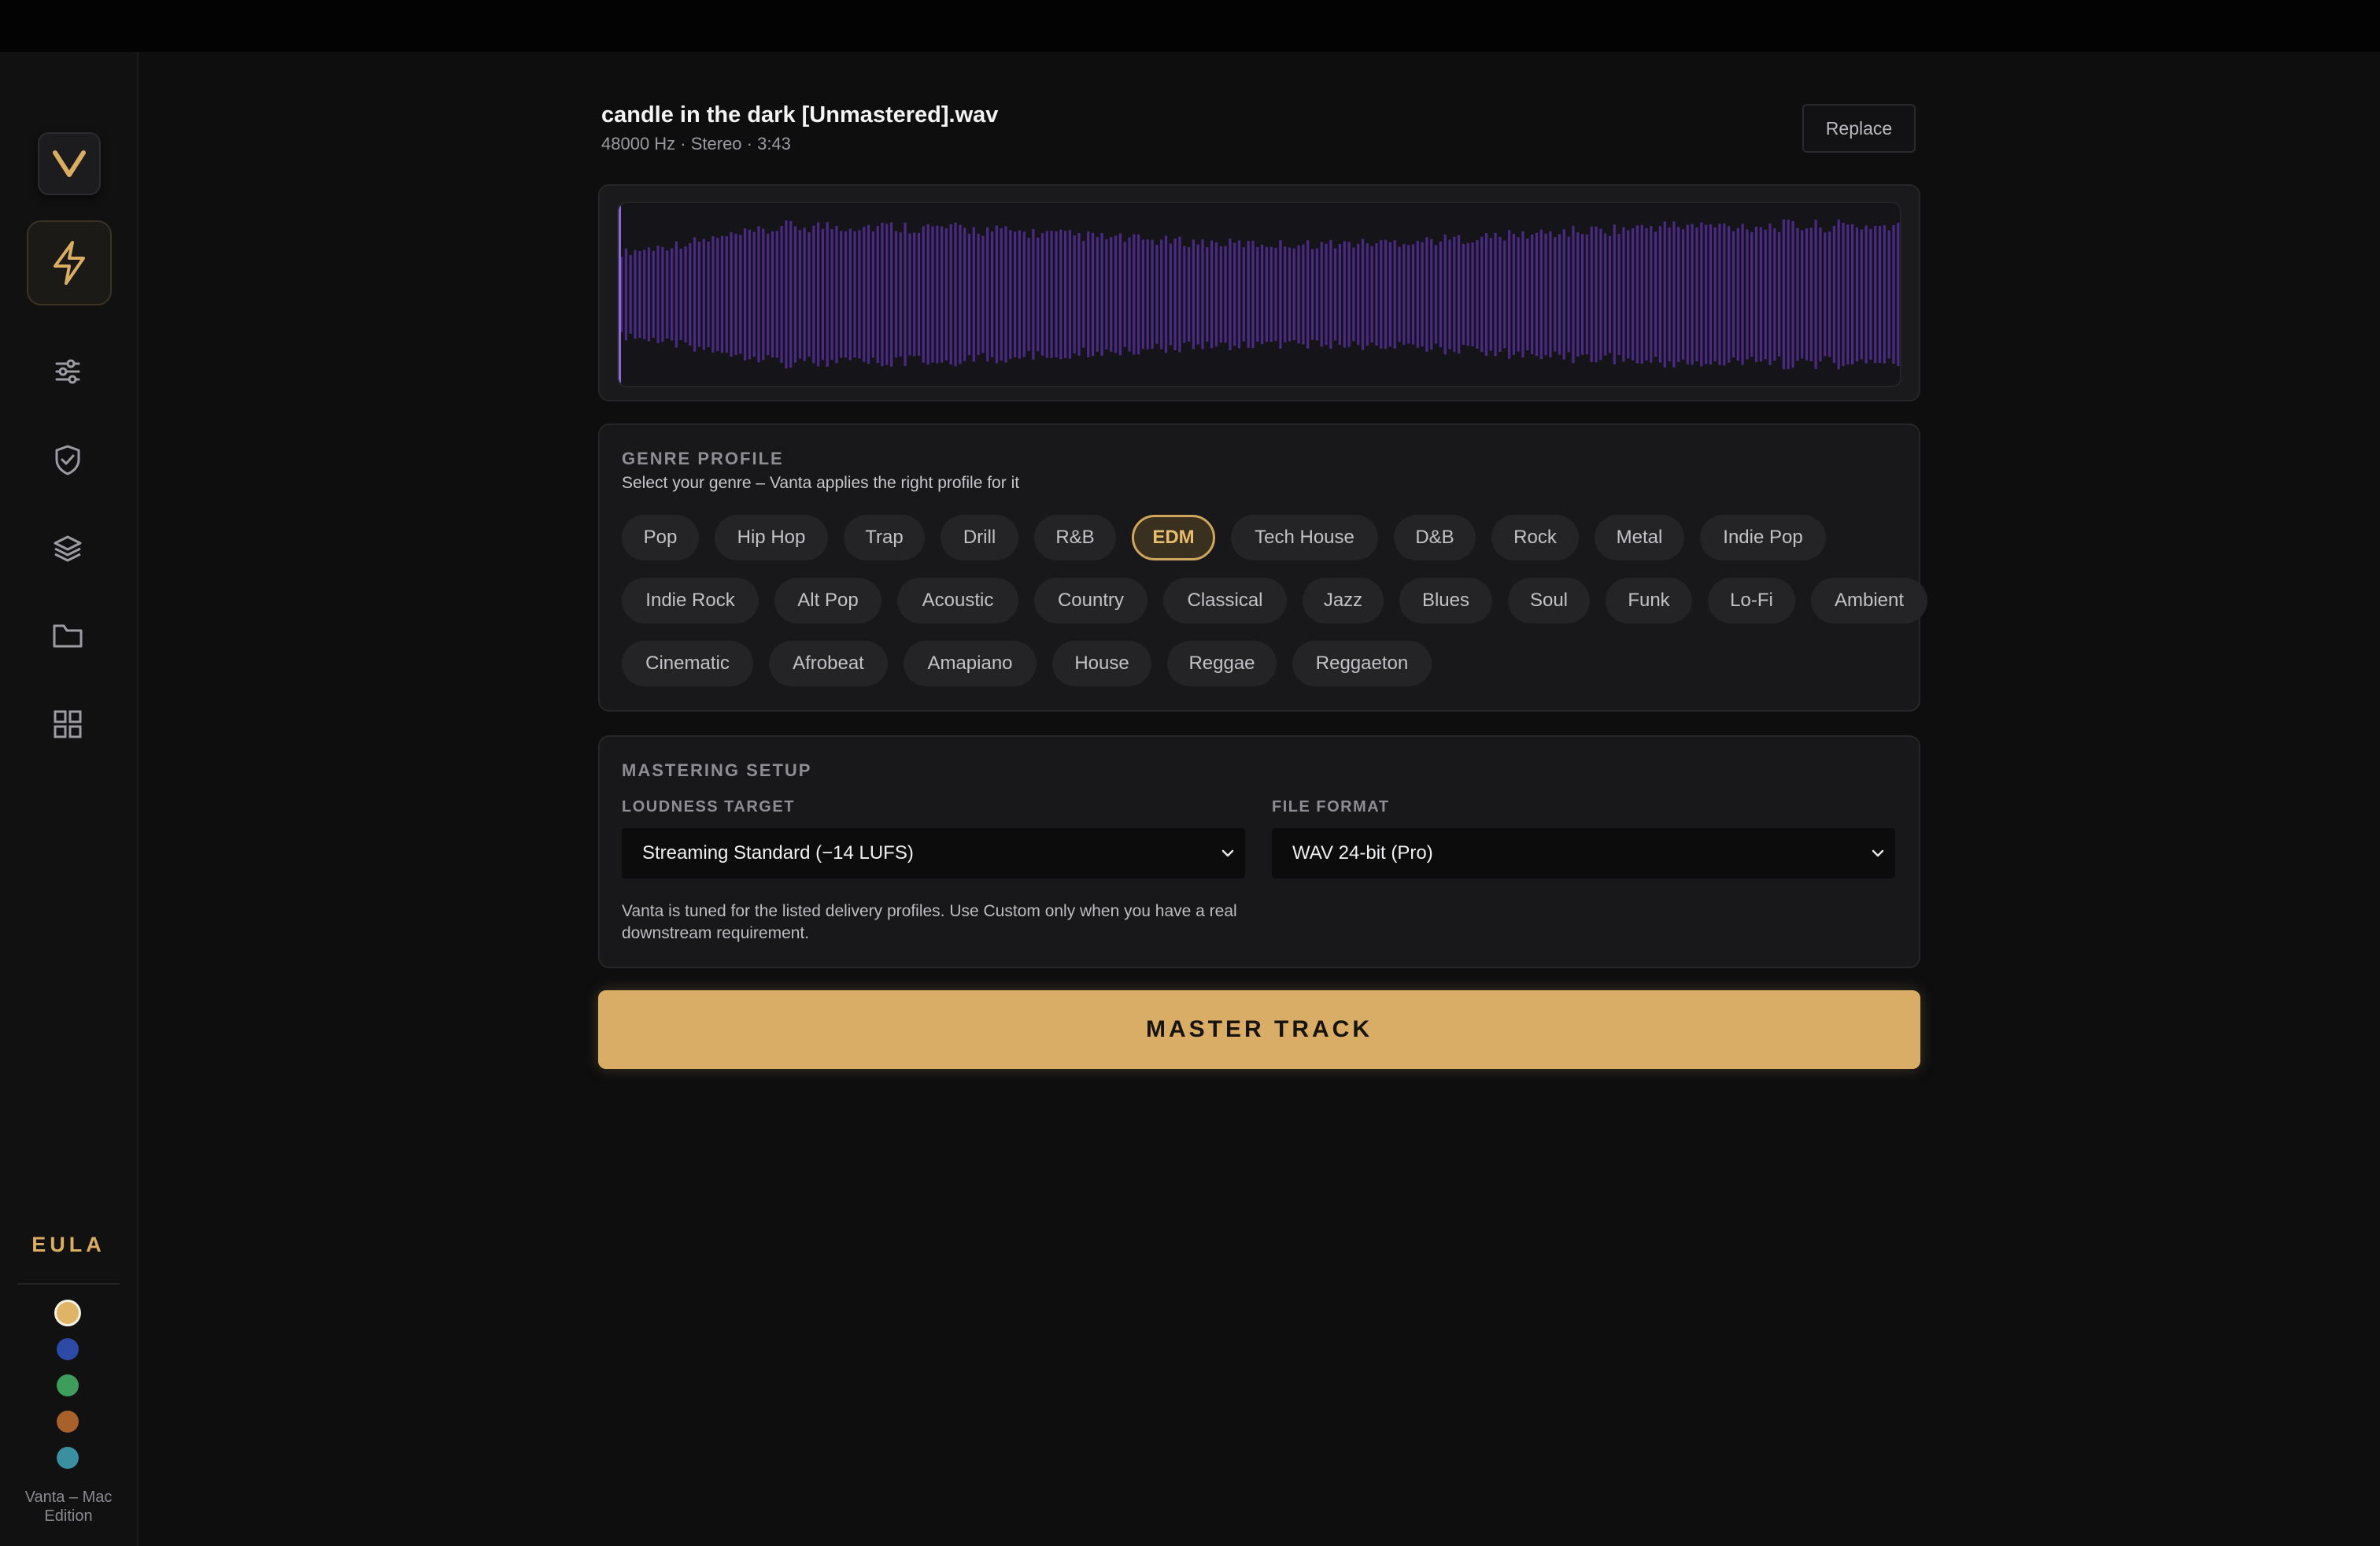 The width and height of the screenshot is (2380, 1546). What do you see at coordinates (687, 663) in the screenshot?
I see `genre-chip: Cinematic` at bounding box center [687, 663].